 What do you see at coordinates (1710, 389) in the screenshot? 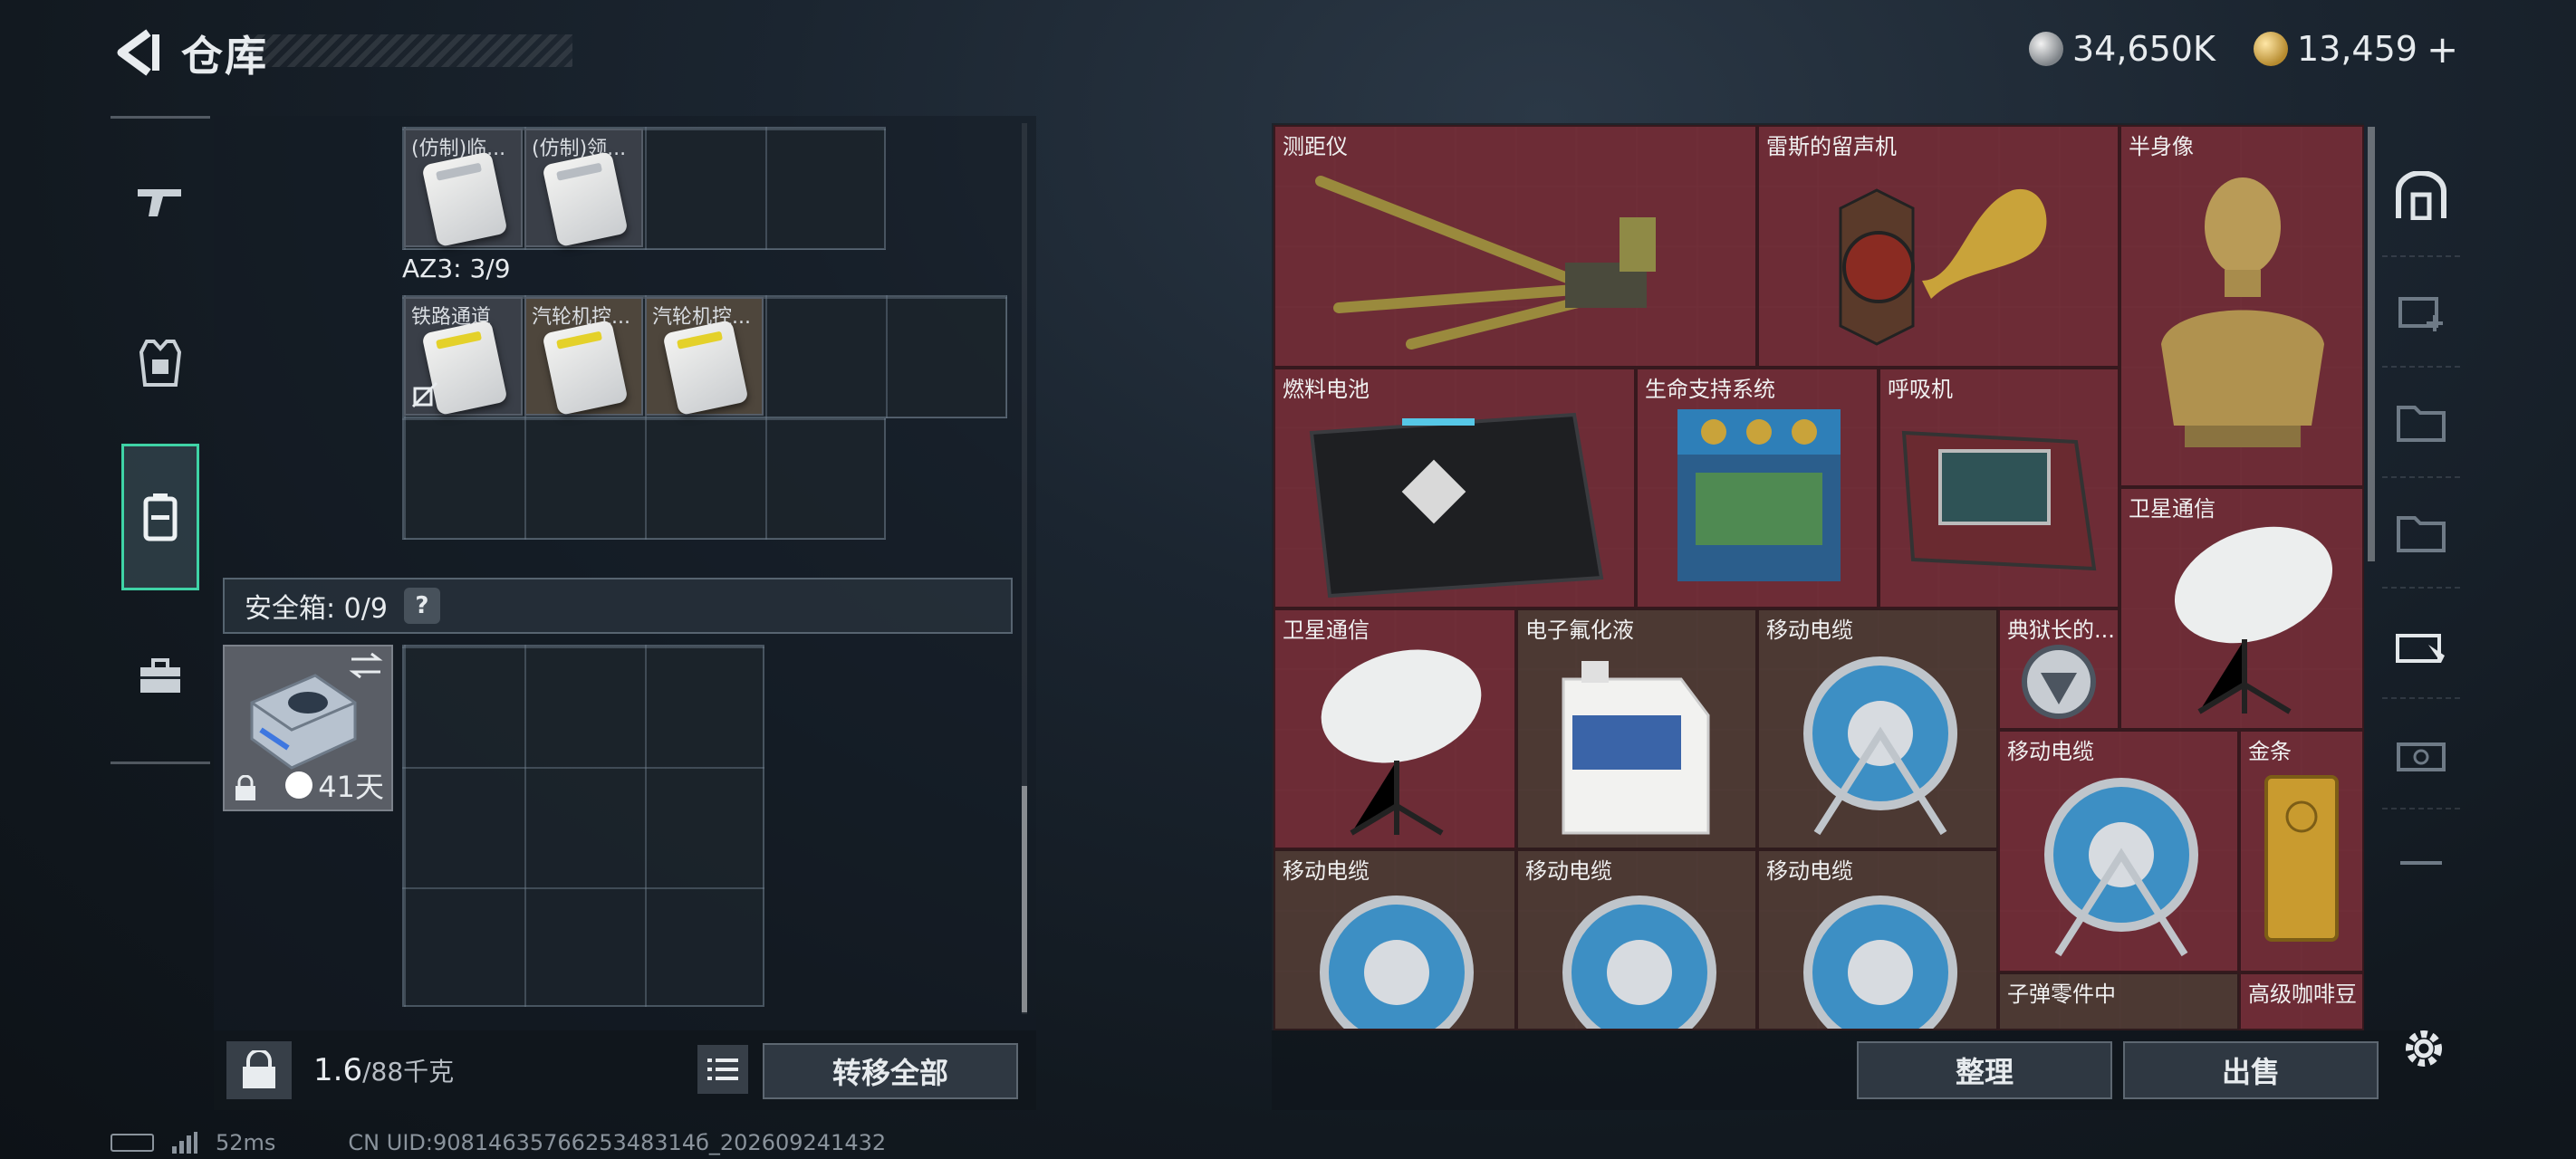
I see `item-name: 生命支持系统` at bounding box center [1710, 389].